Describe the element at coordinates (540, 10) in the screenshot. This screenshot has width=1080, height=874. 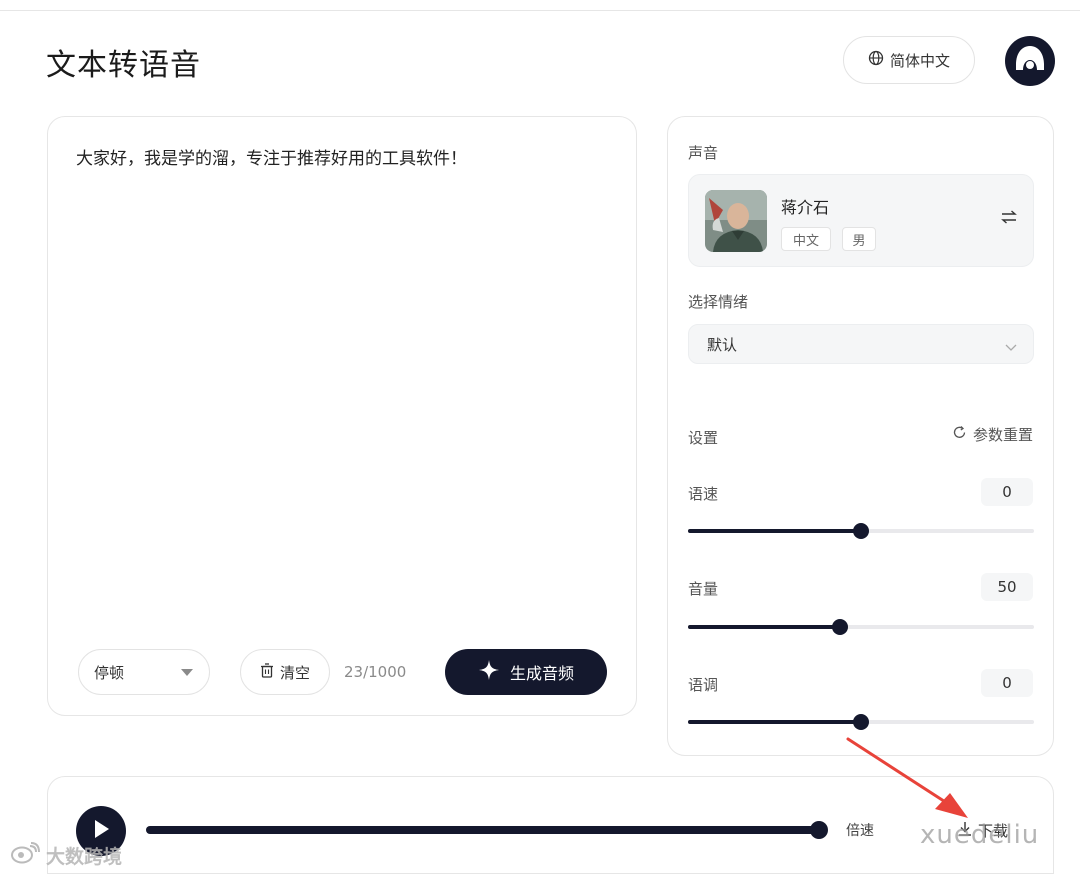
I see `top-divider` at that location.